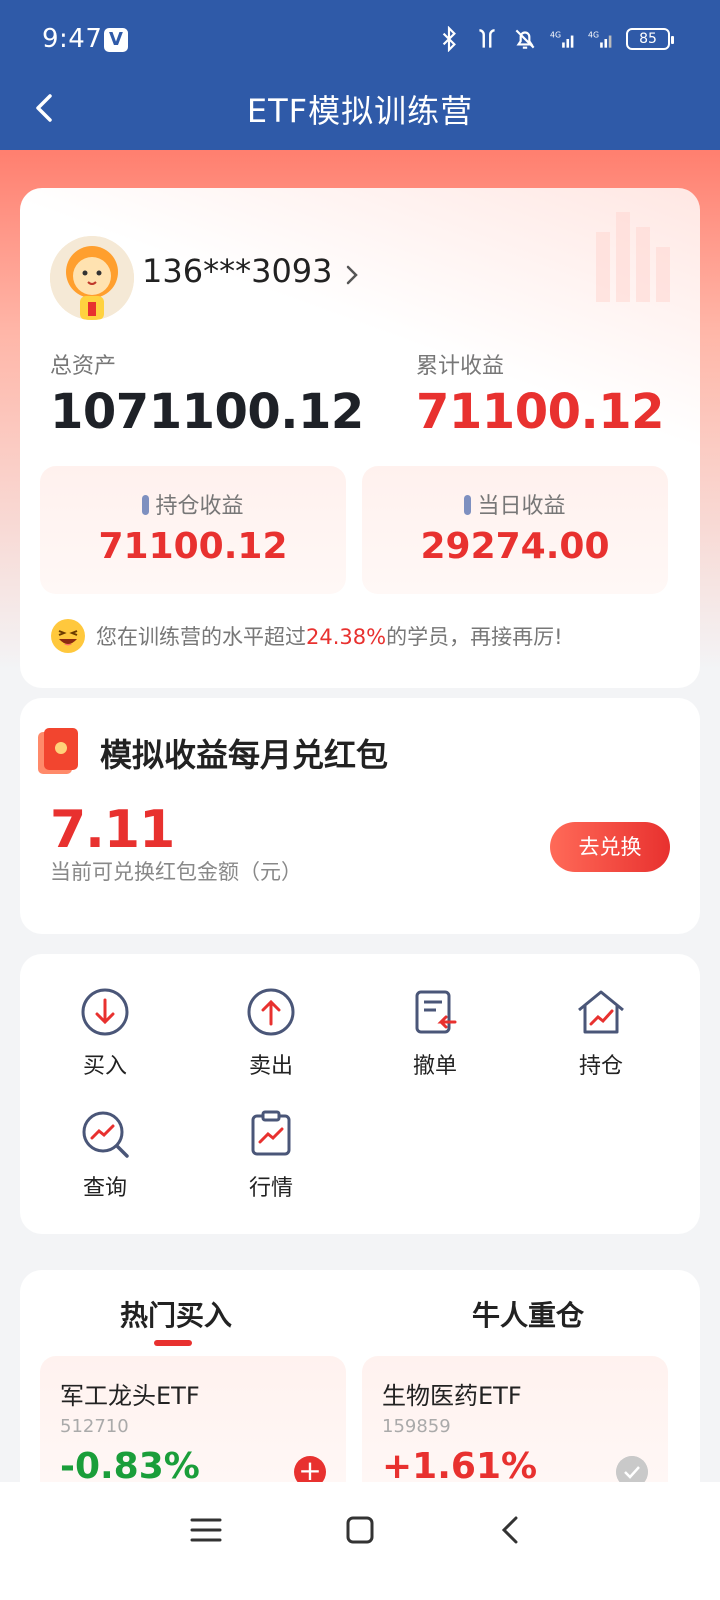  I want to click on action-buy: 买入, so click(105, 1032).